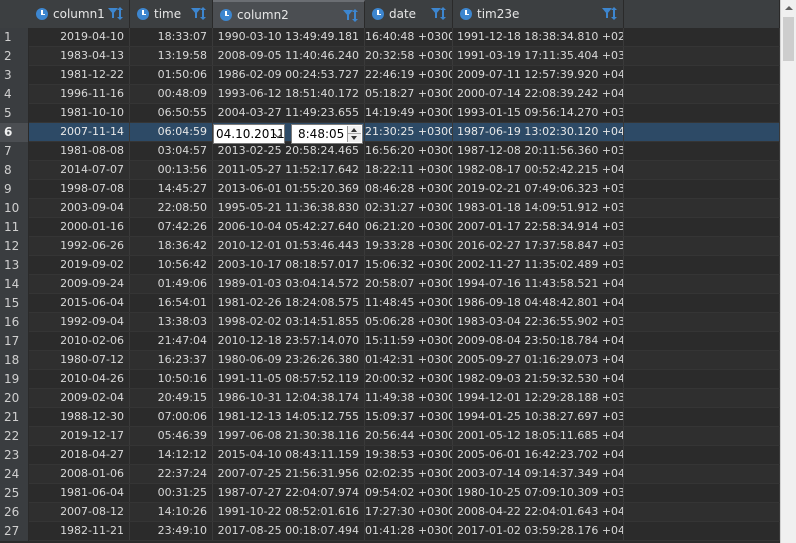 Image resolution: width=796 pixels, height=543 pixels. What do you see at coordinates (79, 132) in the screenshot?
I see `table-cell-column1: 2007-11-14` at bounding box center [79, 132].